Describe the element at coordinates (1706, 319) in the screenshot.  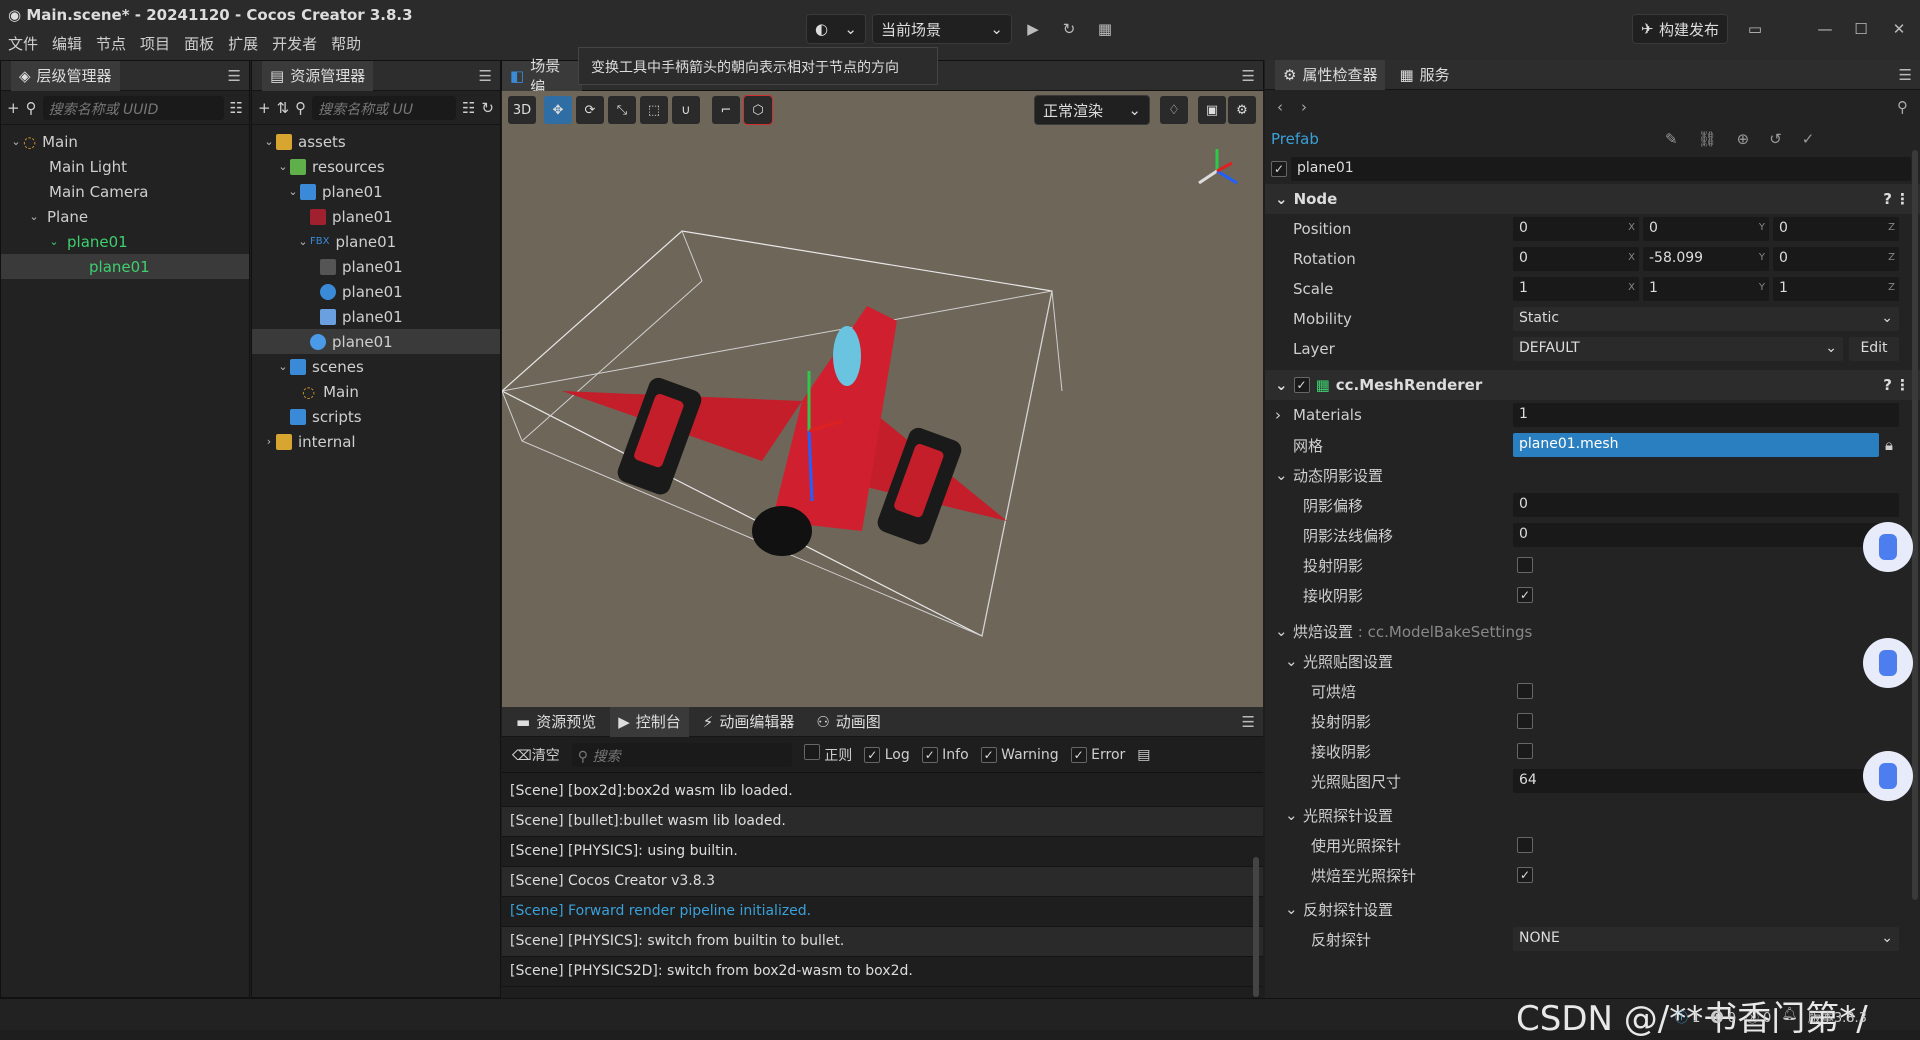
I see `mobility-select: Static ⌄` at that location.